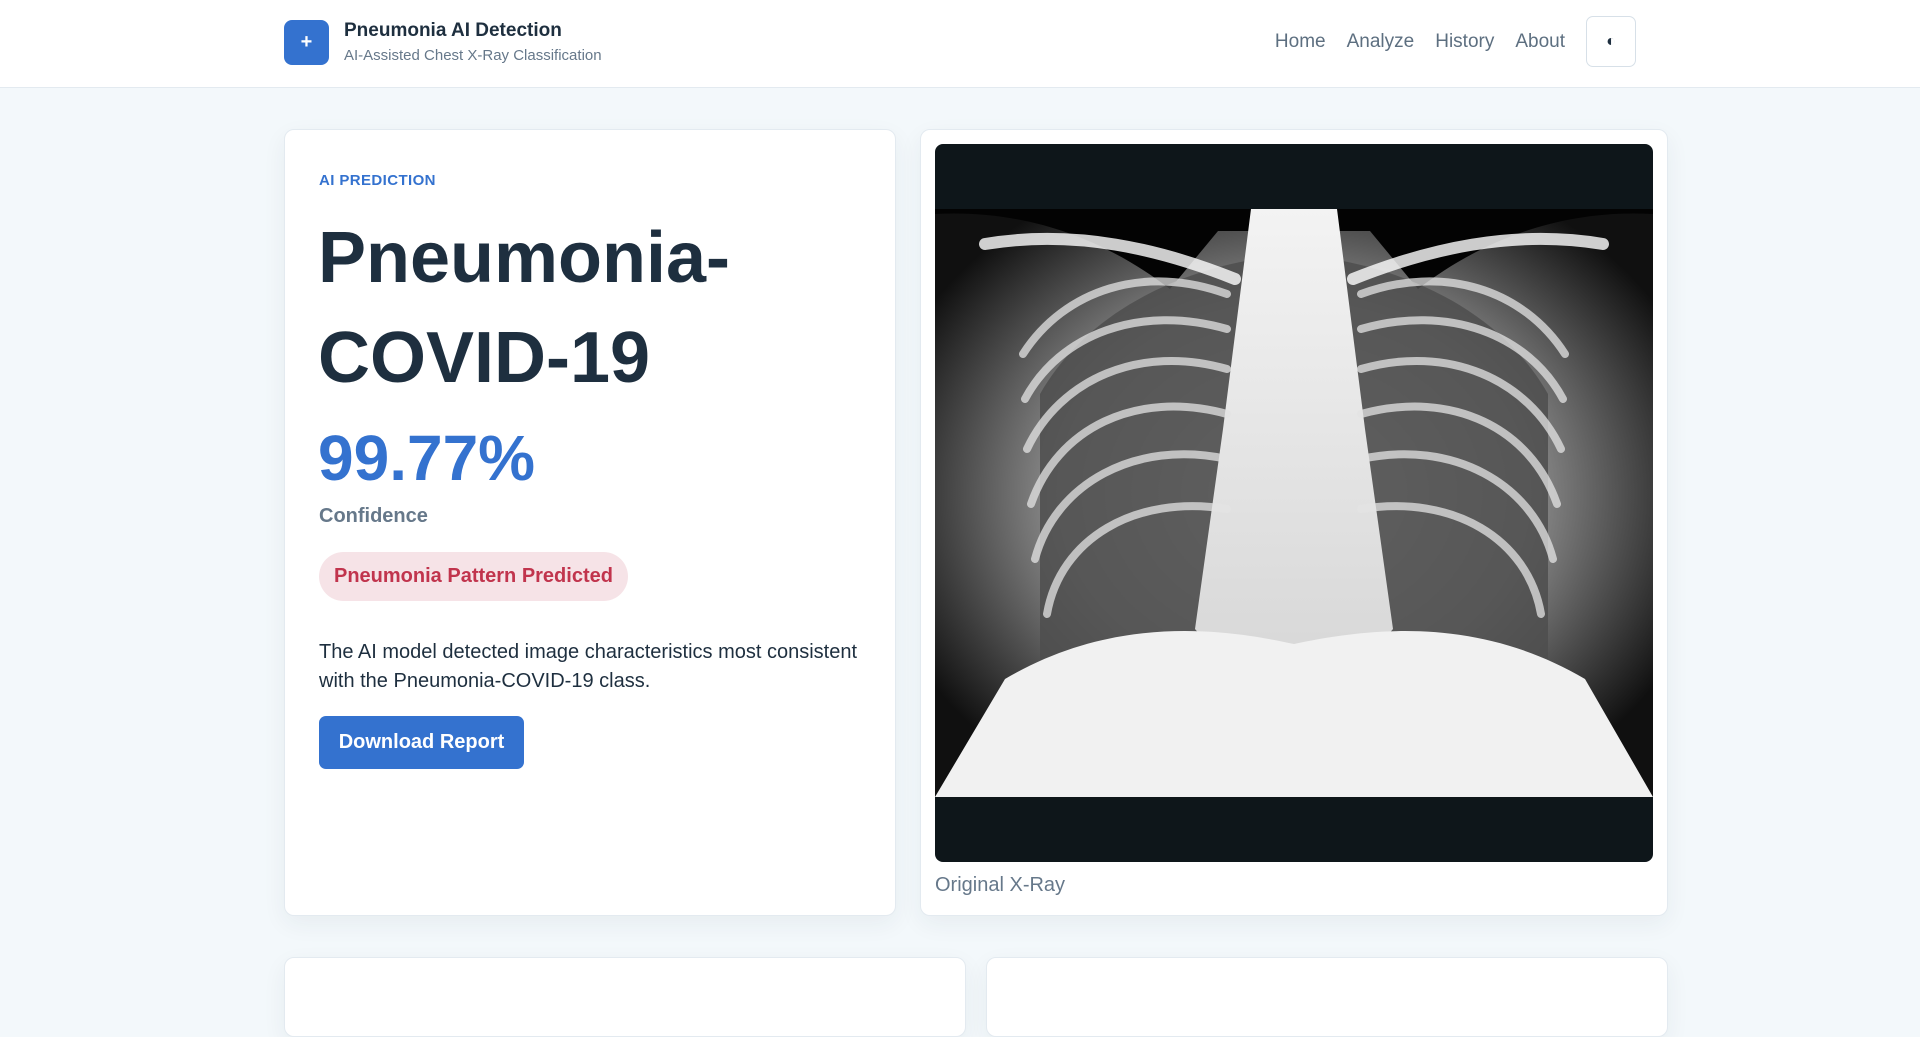 The image size is (1920, 1037). I want to click on plus-icon: +, so click(306, 42).